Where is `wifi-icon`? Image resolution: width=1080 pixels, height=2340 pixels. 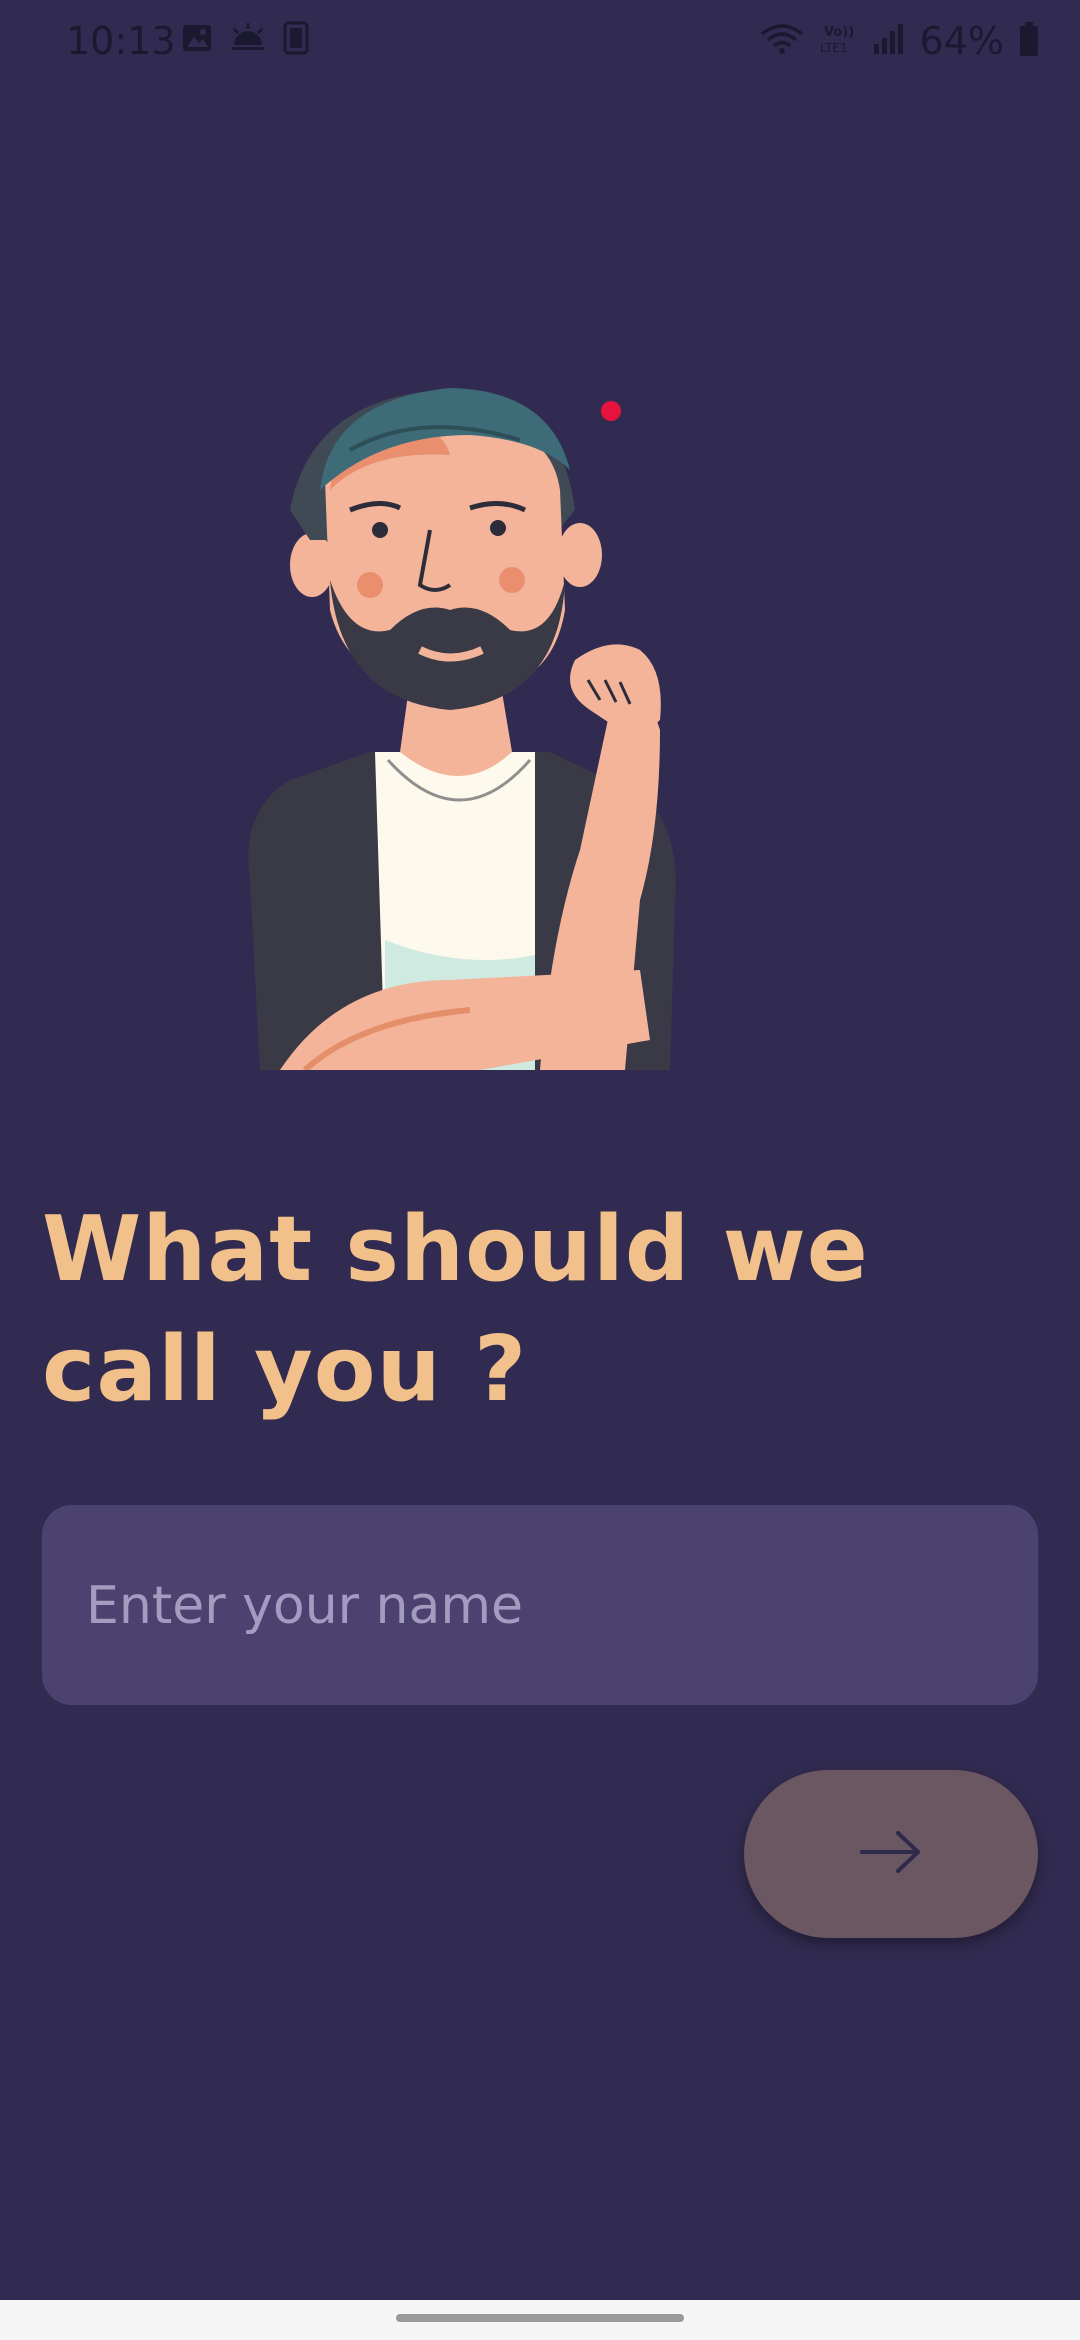 wifi-icon is located at coordinates (782, 41).